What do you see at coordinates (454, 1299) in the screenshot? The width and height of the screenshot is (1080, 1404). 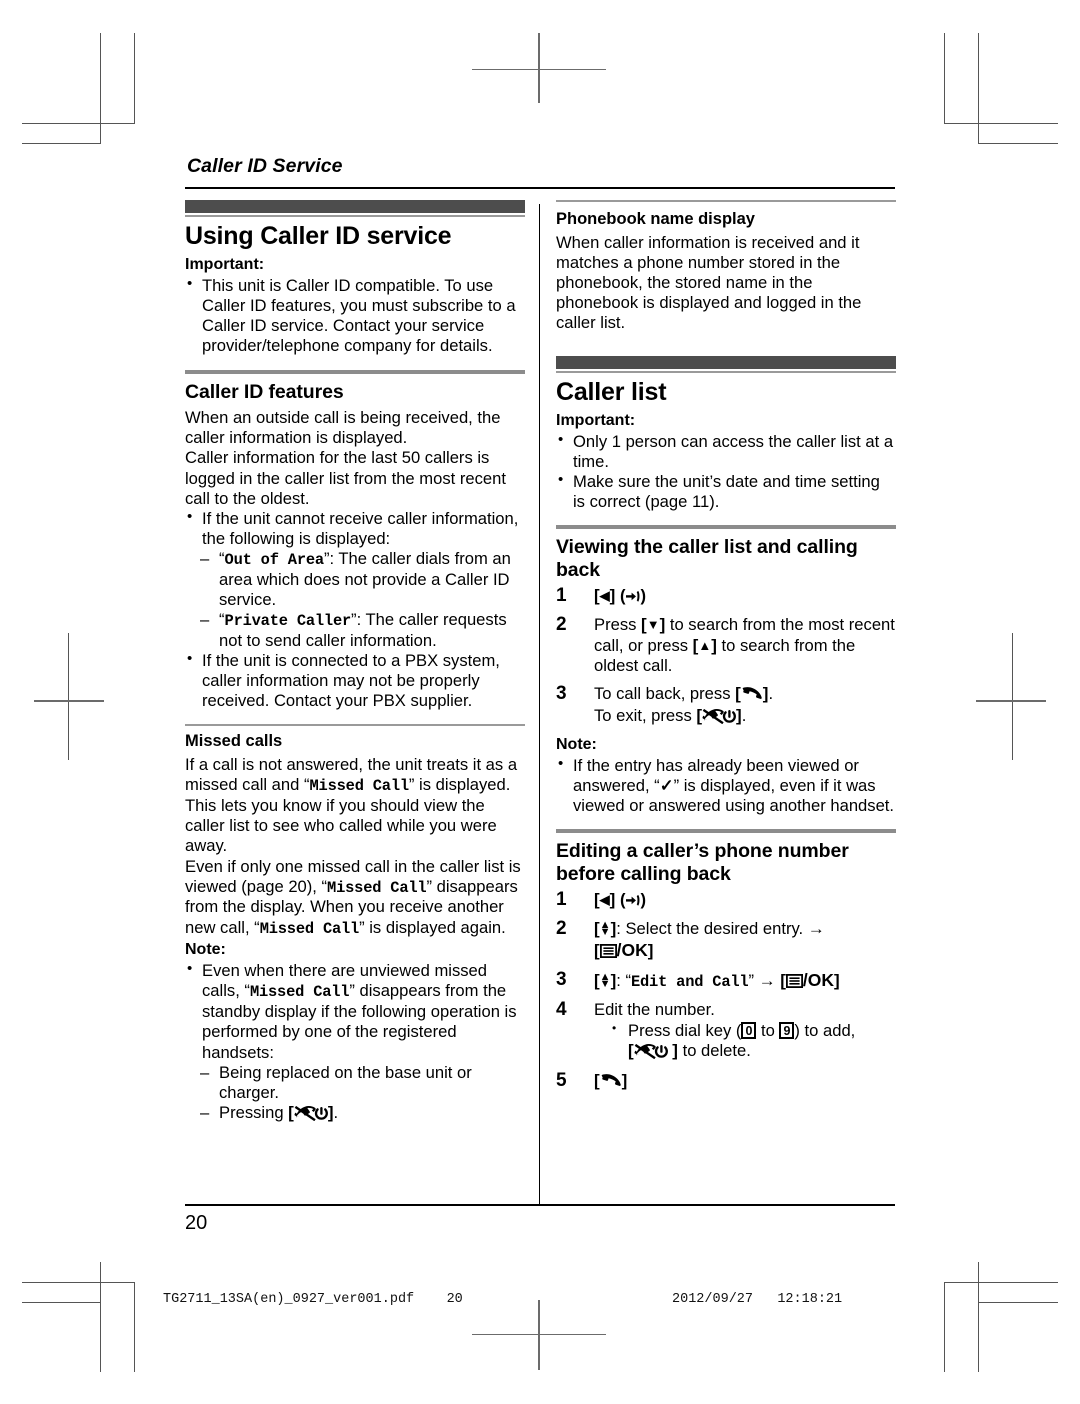 I see `footer-page: 20` at bounding box center [454, 1299].